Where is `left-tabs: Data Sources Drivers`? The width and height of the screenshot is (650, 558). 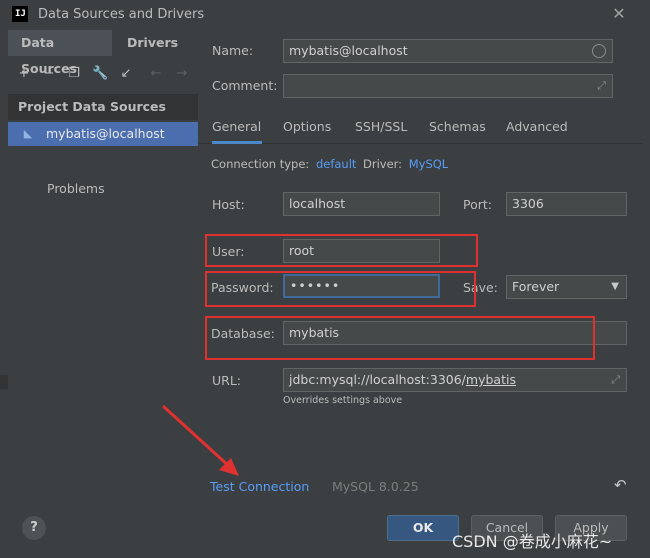
left-tabs: Data Sources Drivers is located at coordinates (103, 53).